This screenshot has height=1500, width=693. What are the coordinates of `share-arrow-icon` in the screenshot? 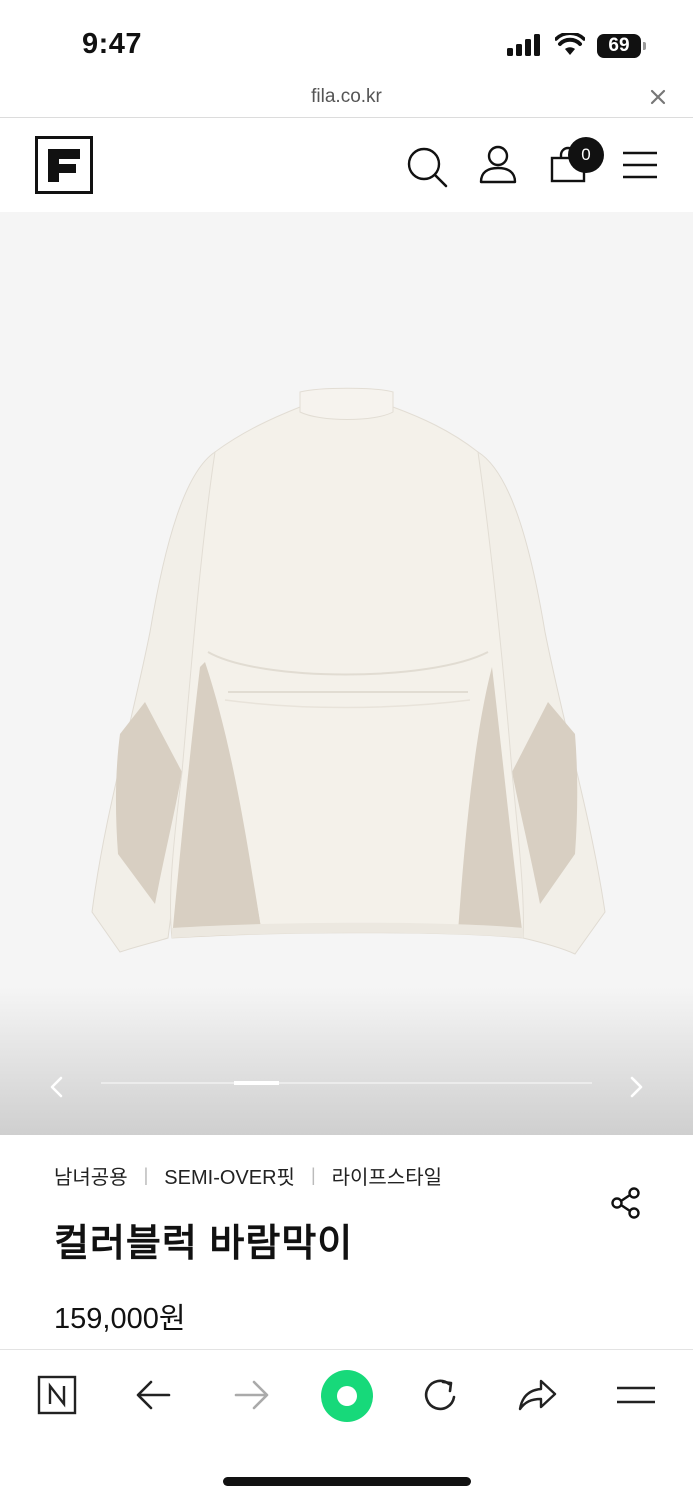 It's located at (538, 1395).